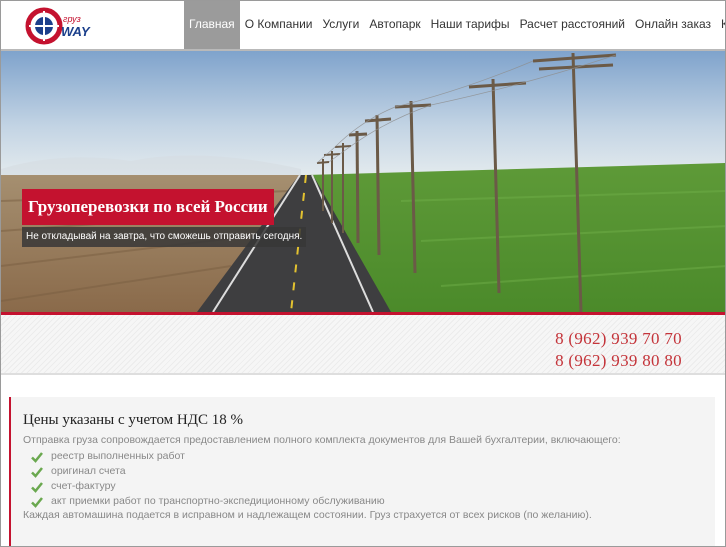  Describe the element at coordinates (83, 486) in the screenshot. I see `list-item-label: счет-фактуру` at that location.